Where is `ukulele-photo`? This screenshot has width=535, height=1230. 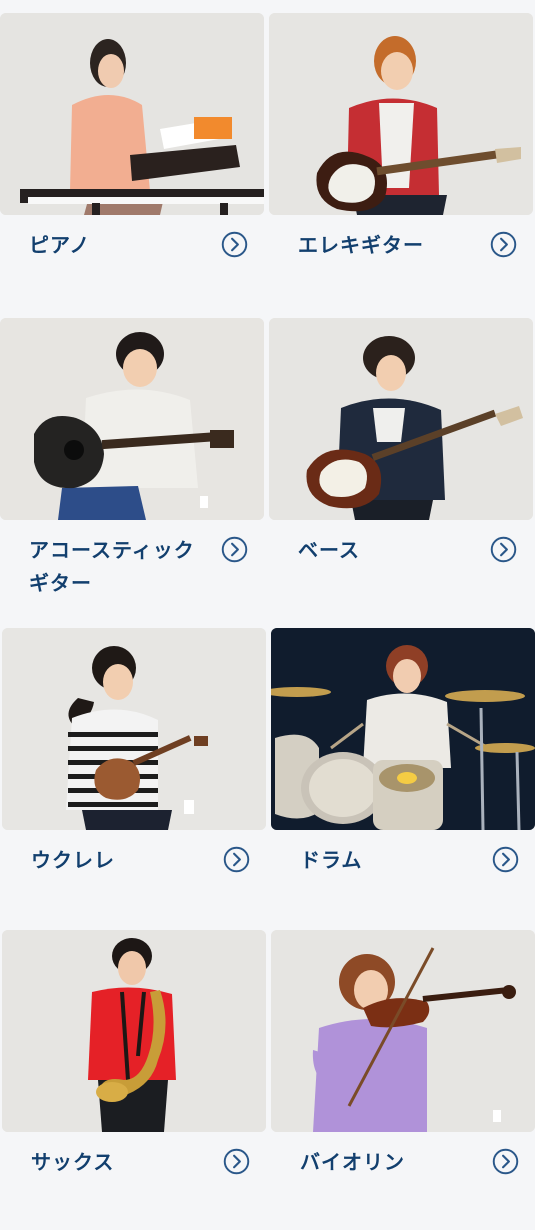 ukulele-photo is located at coordinates (134, 729).